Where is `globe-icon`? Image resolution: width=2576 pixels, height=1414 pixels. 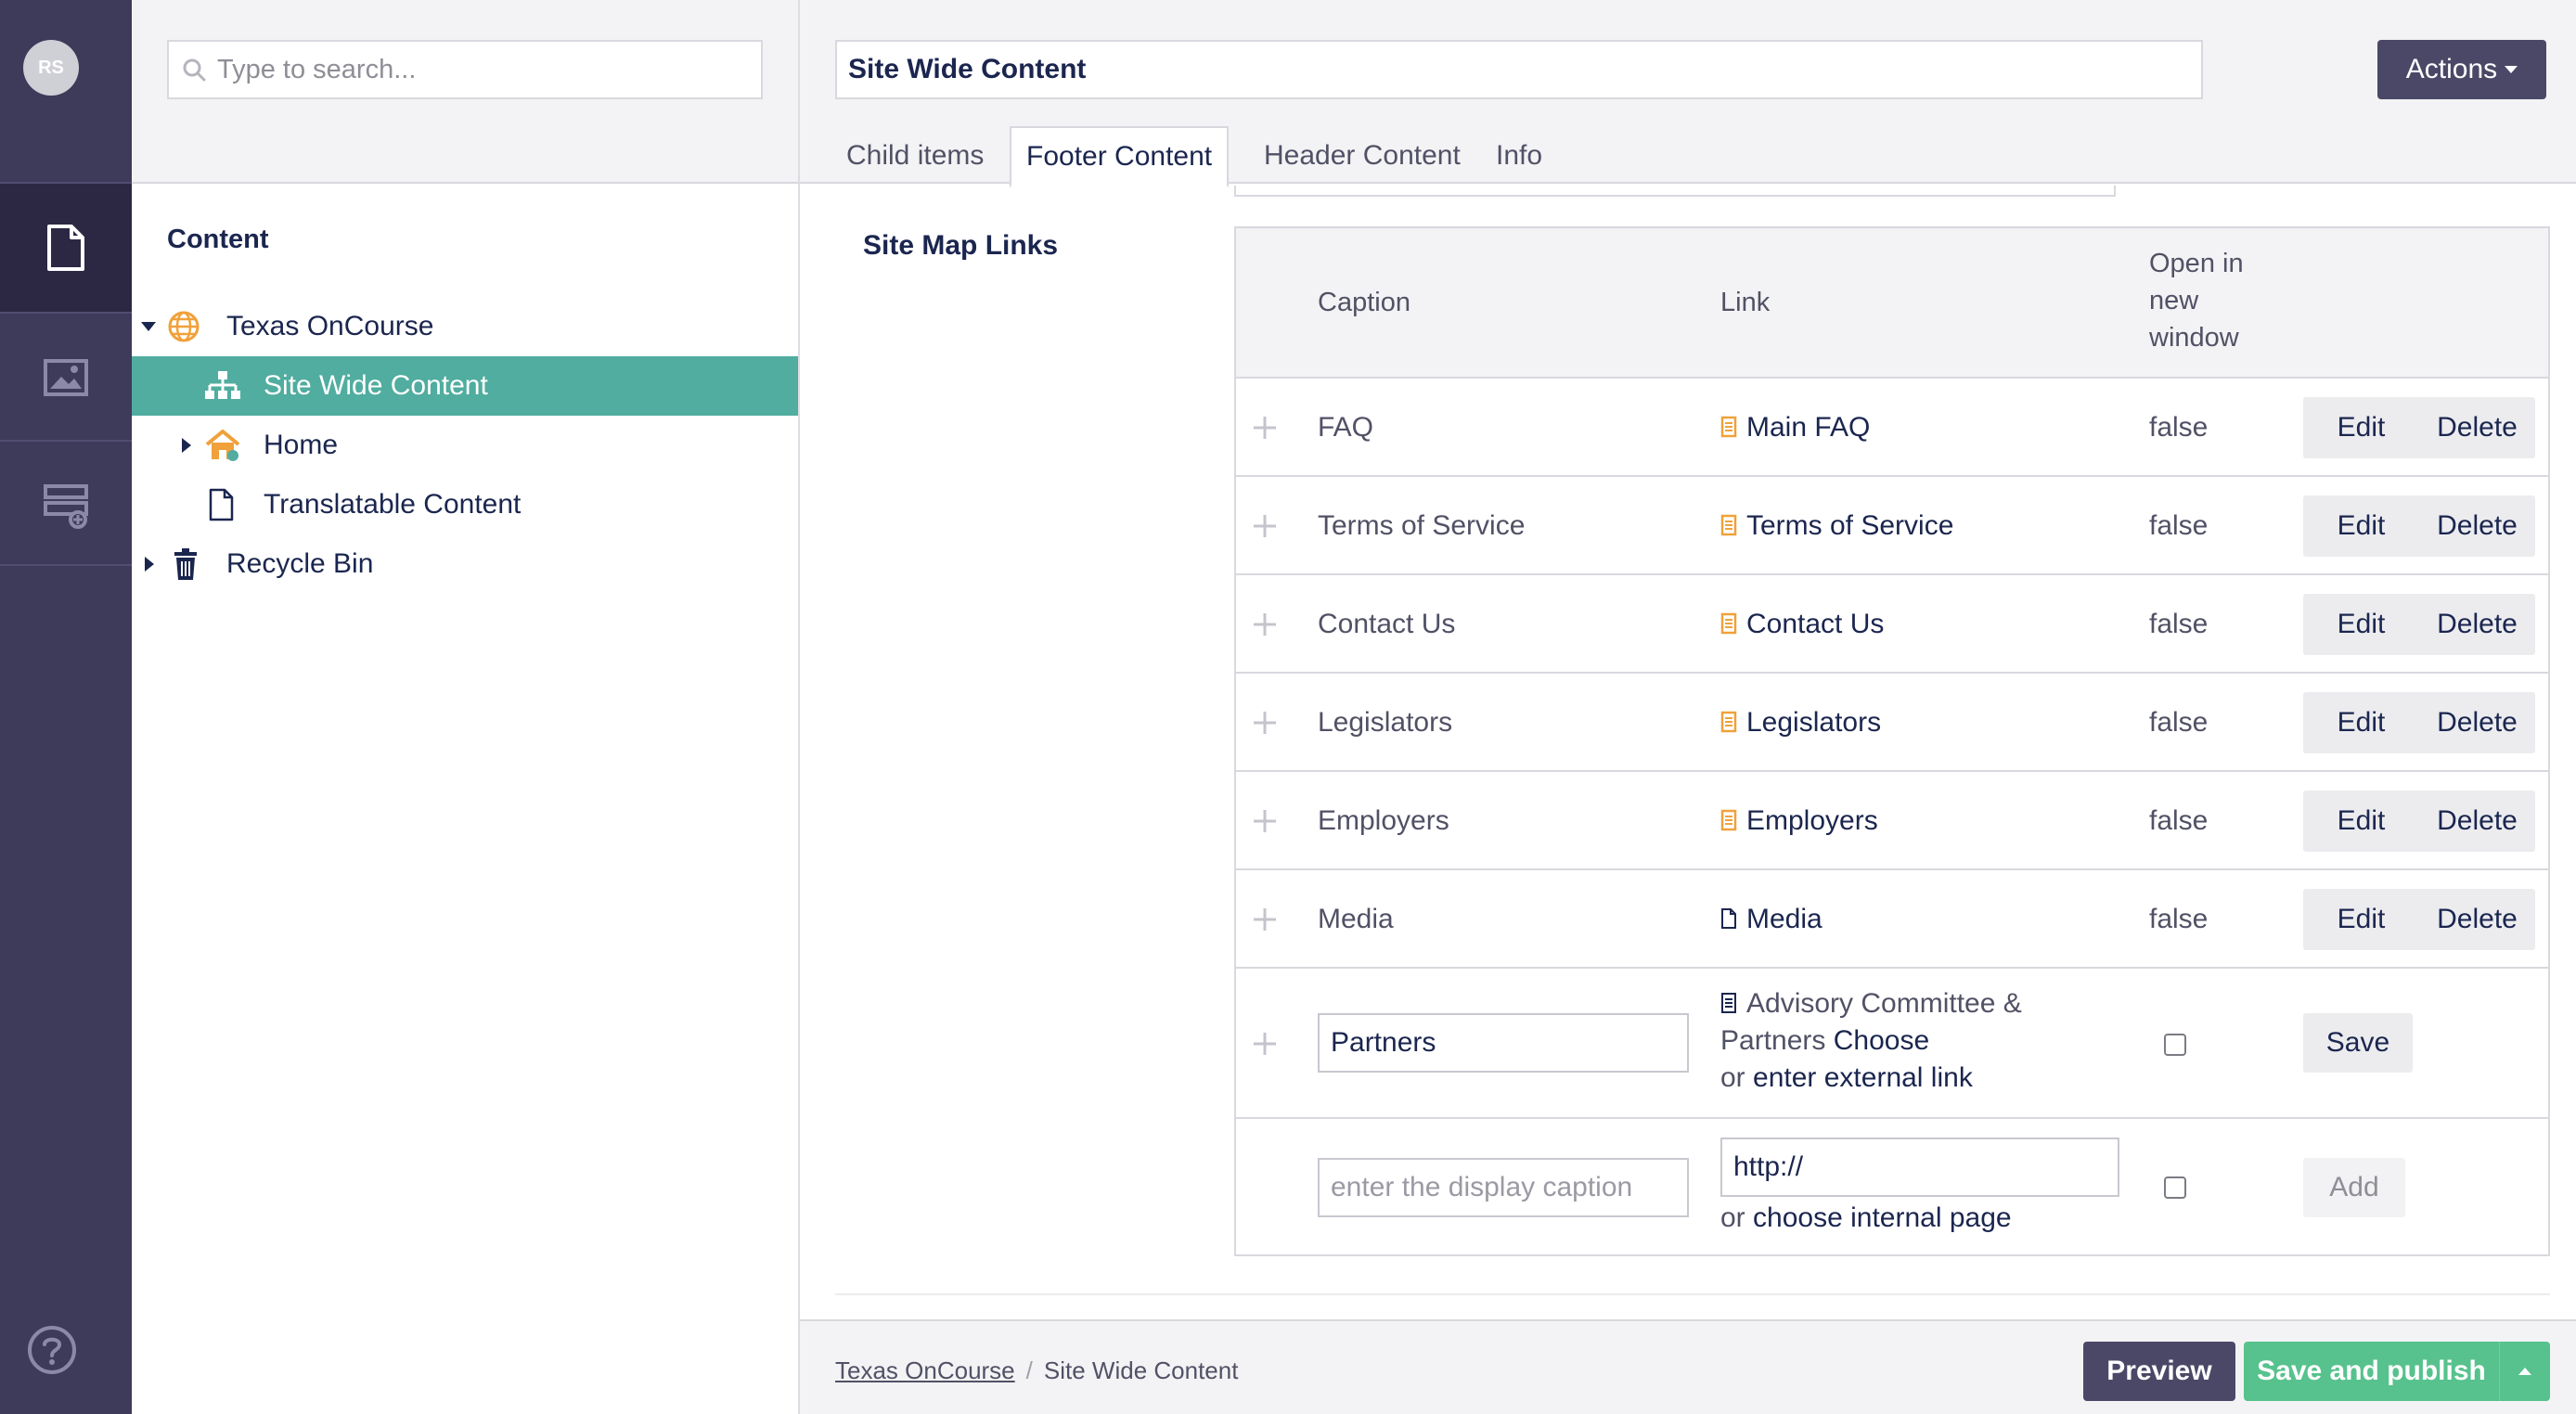
globe-icon is located at coordinates (183, 326).